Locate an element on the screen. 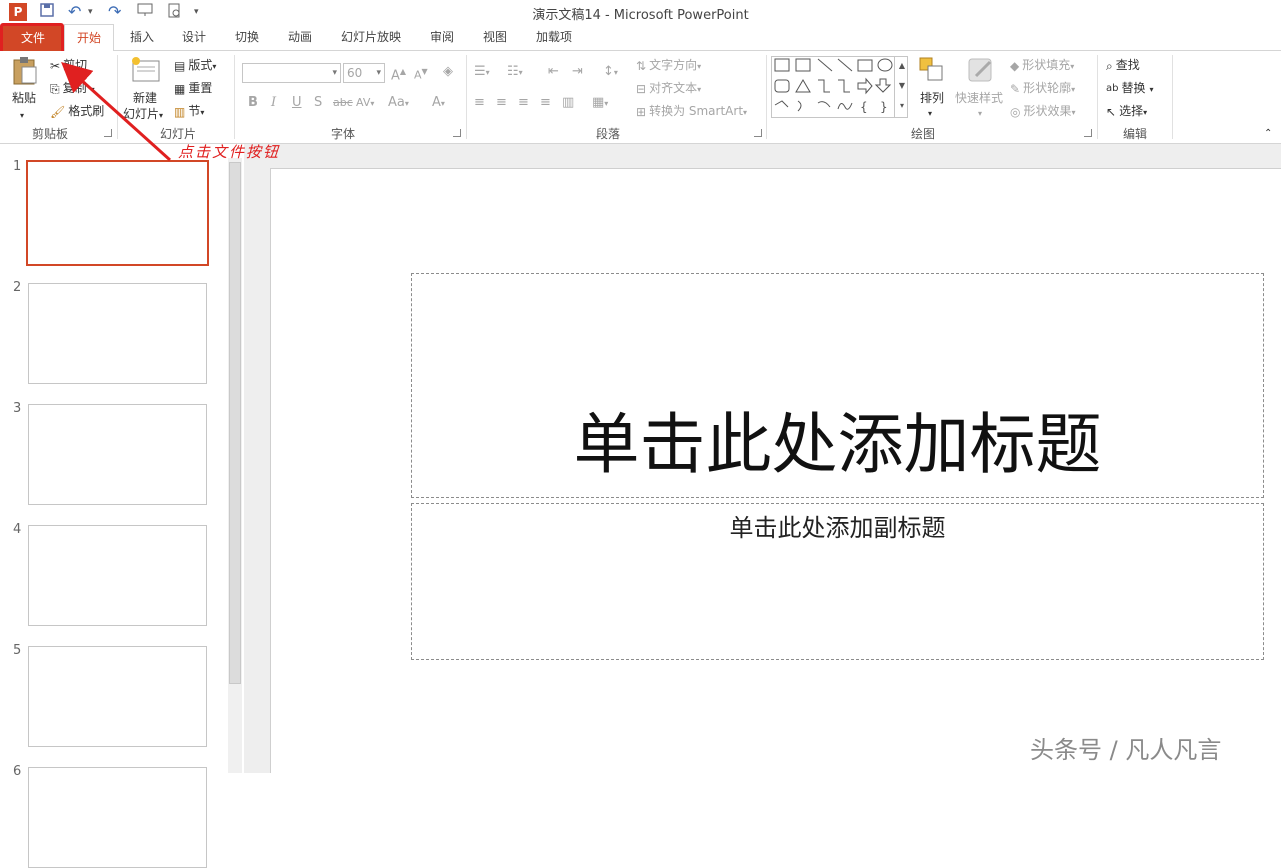 The width and height of the screenshot is (1281, 868). align-text-icon: ⊟ is located at coordinates (641, 88).